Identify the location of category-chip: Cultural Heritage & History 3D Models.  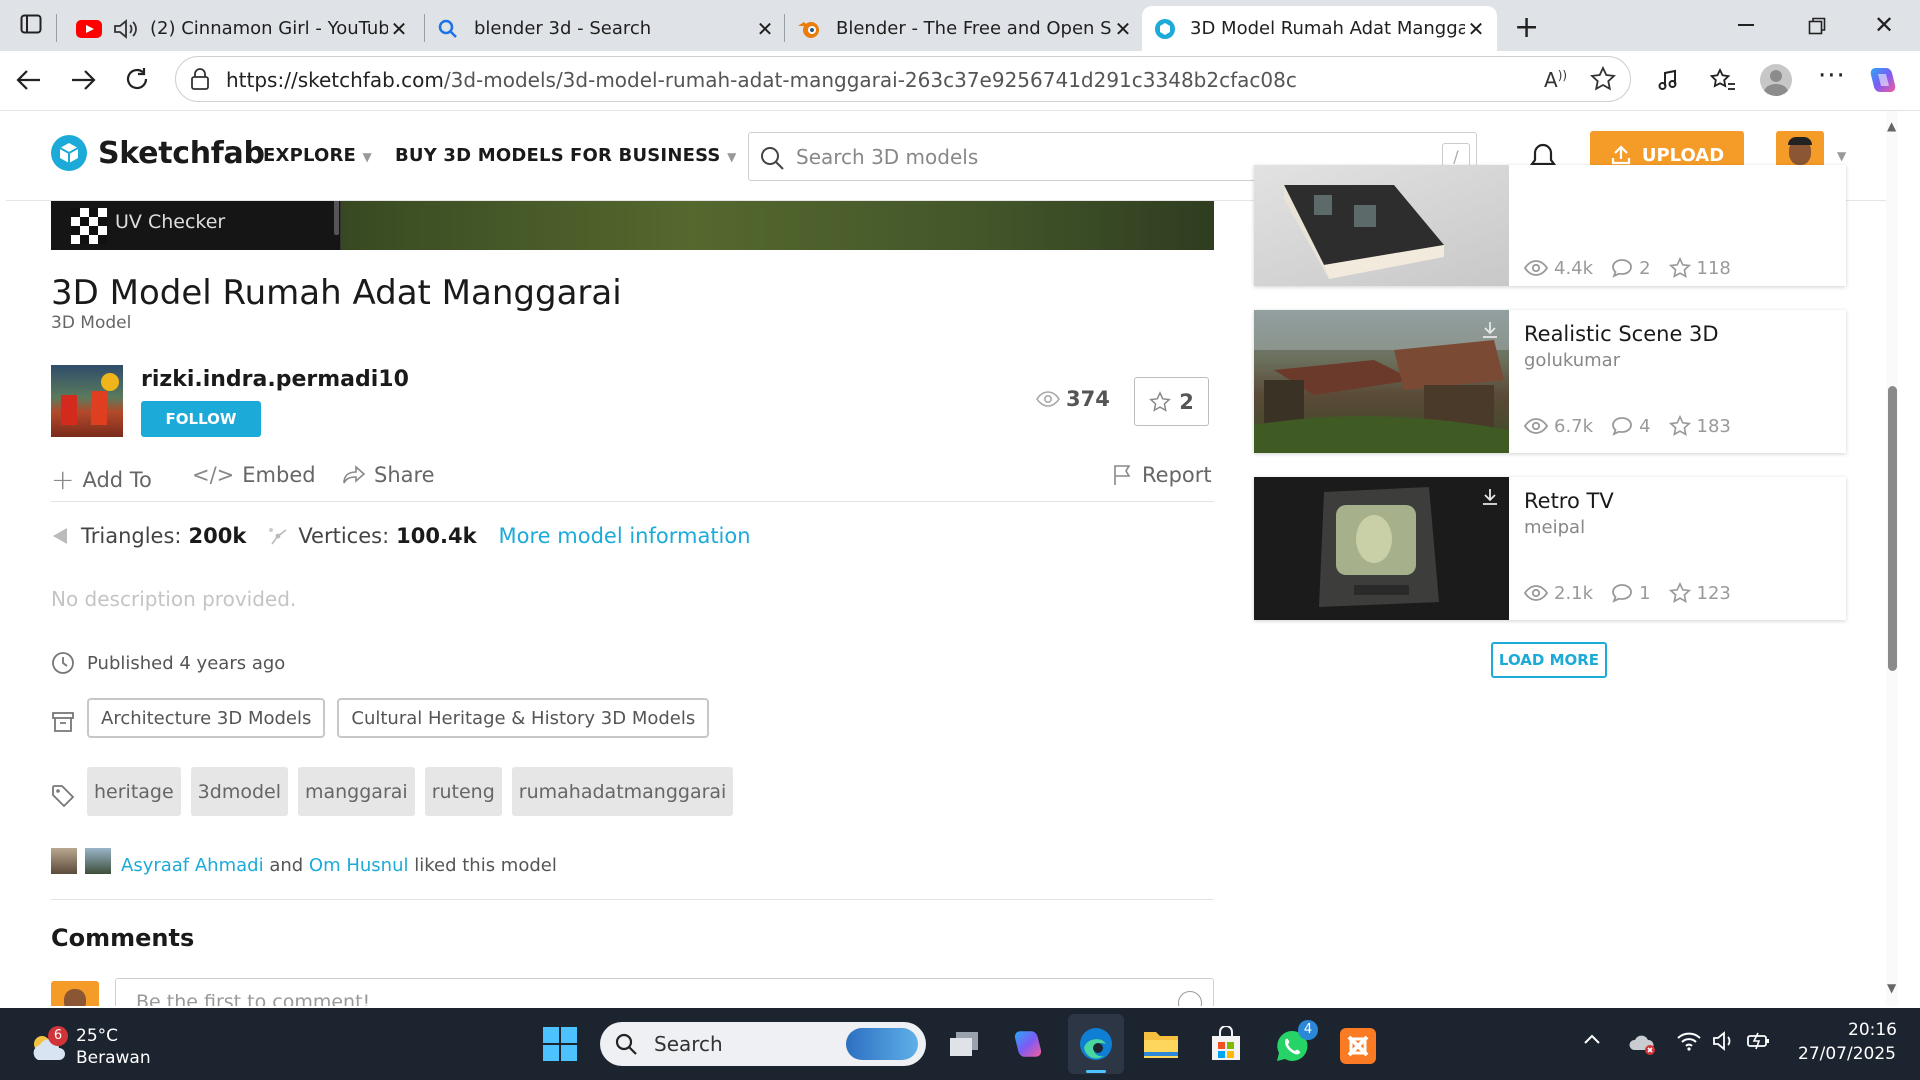
(523, 718).